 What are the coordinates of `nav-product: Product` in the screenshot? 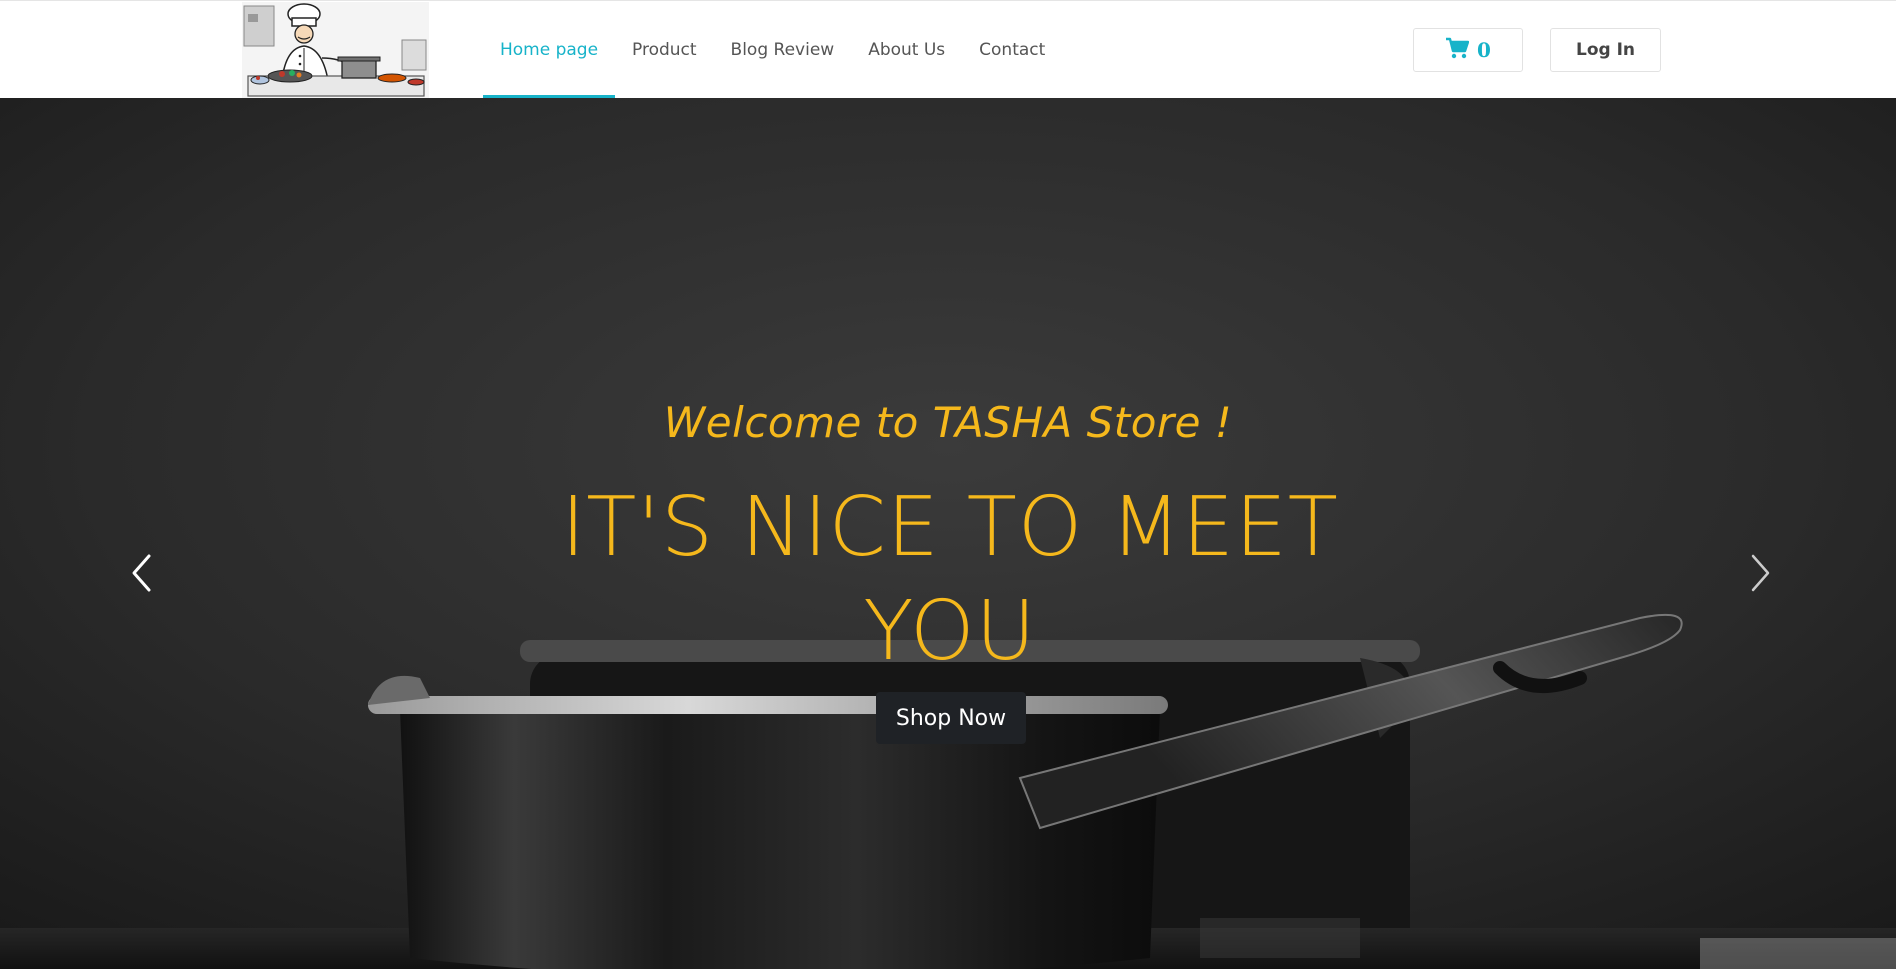 It's located at (664, 50).